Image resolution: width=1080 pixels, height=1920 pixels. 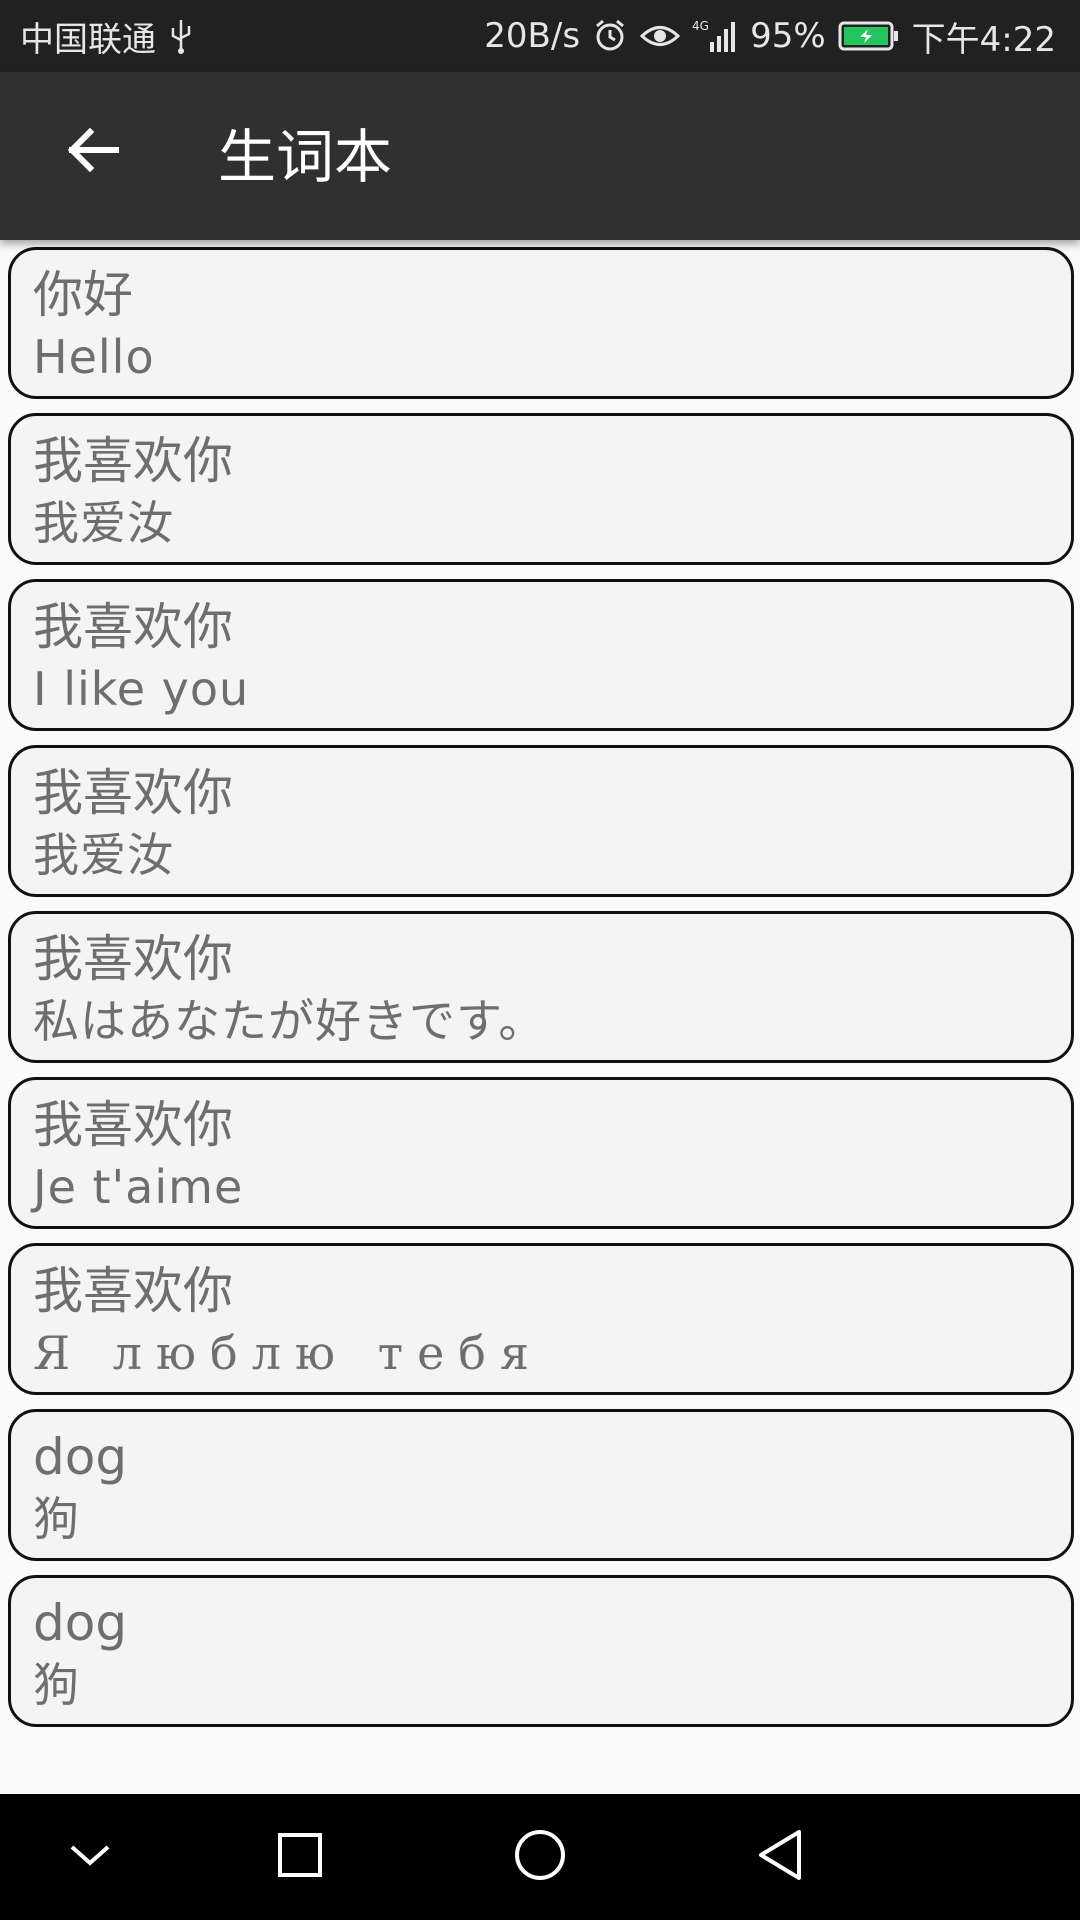 I want to click on circle-home-icon, so click(x=540, y=1857).